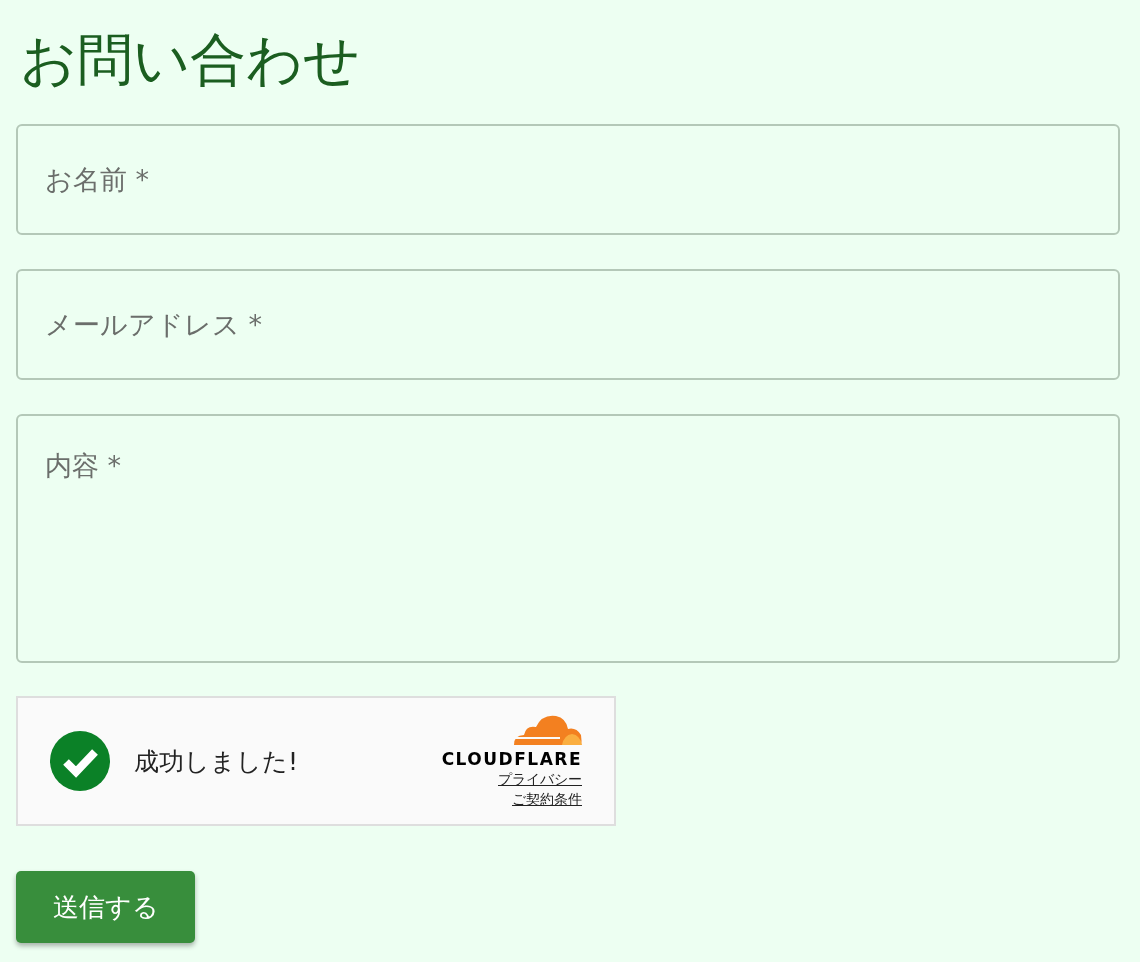 The width and height of the screenshot is (1140, 962). Describe the element at coordinates (190, 60) in the screenshot. I see `page-title: お問い合わせ` at that location.